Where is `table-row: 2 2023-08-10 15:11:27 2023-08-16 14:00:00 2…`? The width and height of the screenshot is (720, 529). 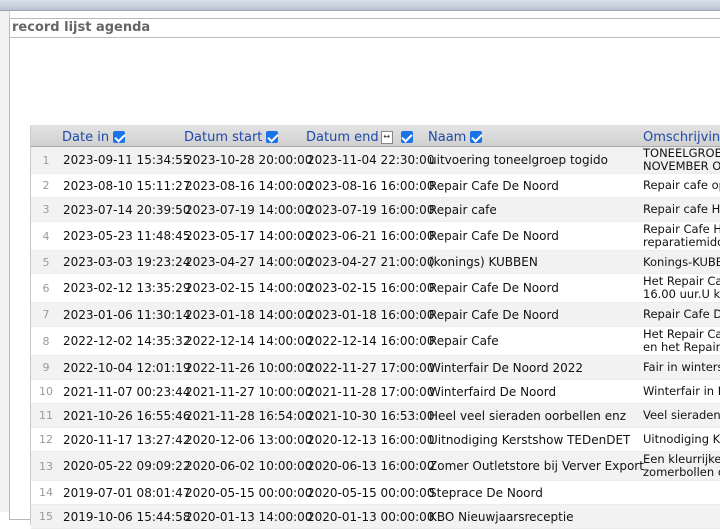 table-row: 2 2023-08-10 15:11:27 2023-08-16 14:00:00 2… is located at coordinates (375, 186).